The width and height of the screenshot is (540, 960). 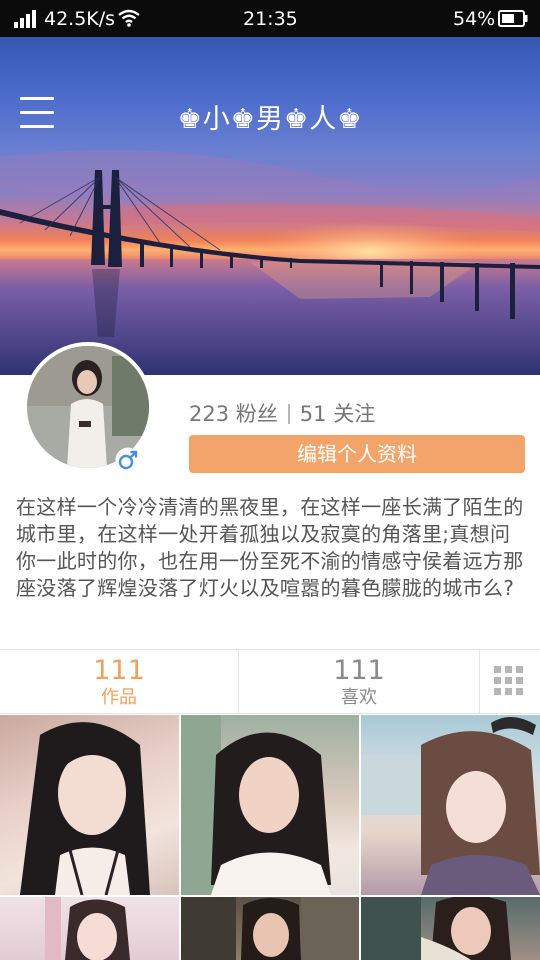 I want to click on works-count: 111, so click(x=119, y=670).